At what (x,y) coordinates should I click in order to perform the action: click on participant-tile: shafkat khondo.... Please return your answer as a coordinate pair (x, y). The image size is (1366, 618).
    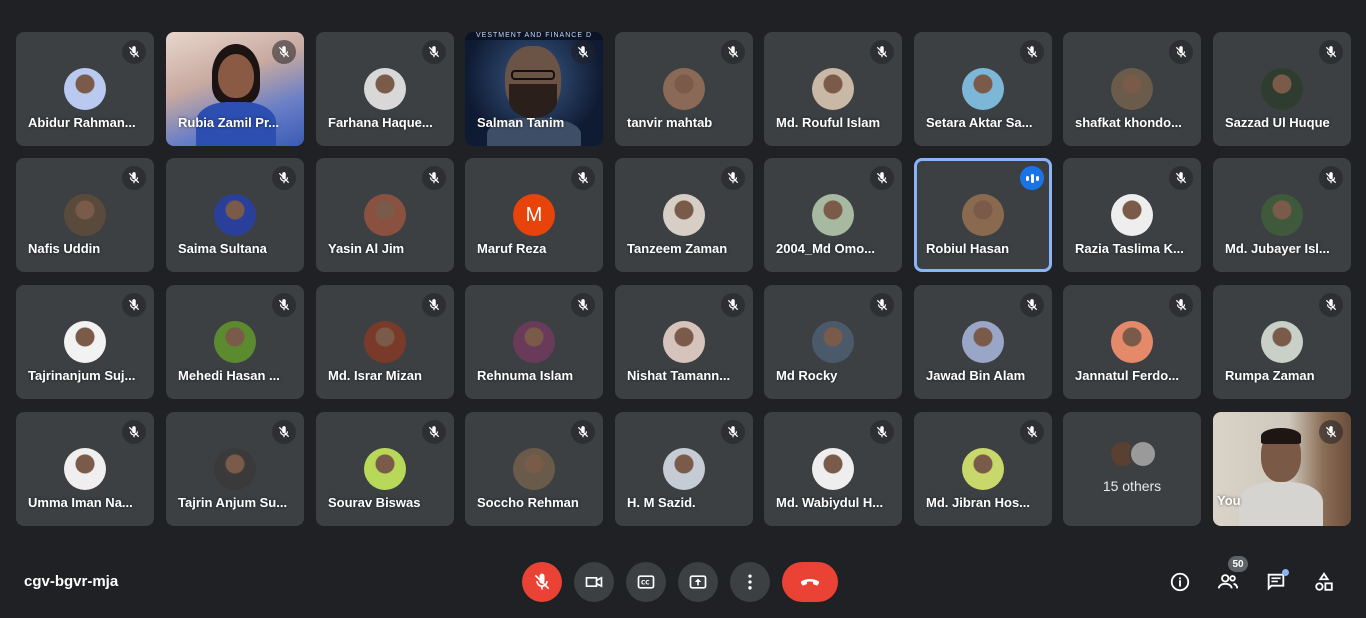
    Looking at the image, I should click on (1132, 89).